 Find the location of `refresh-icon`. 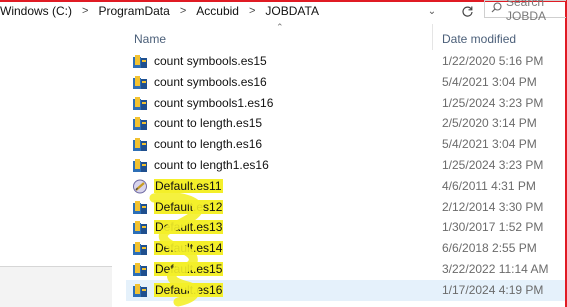

refresh-icon is located at coordinates (467, 11).